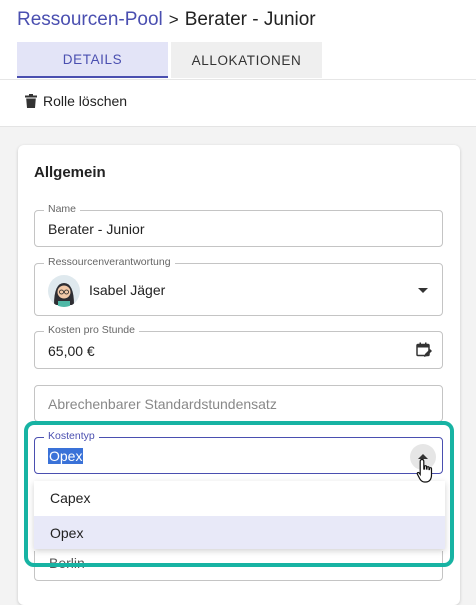 The image size is (476, 605). Describe the element at coordinates (423, 290) in the screenshot. I see `chevron-down-icon` at that location.